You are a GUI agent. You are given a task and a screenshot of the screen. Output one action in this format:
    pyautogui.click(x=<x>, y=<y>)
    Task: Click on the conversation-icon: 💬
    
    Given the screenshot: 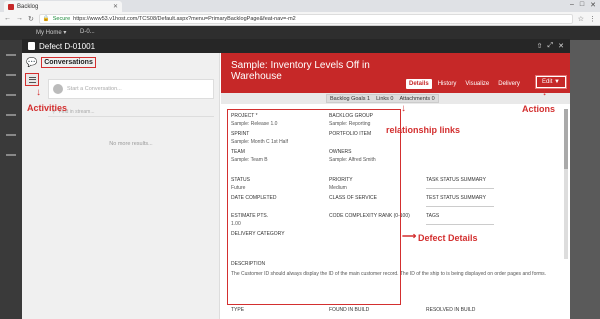 What is the action you would take?
    pyautogui.click(x=32, y=61)
    